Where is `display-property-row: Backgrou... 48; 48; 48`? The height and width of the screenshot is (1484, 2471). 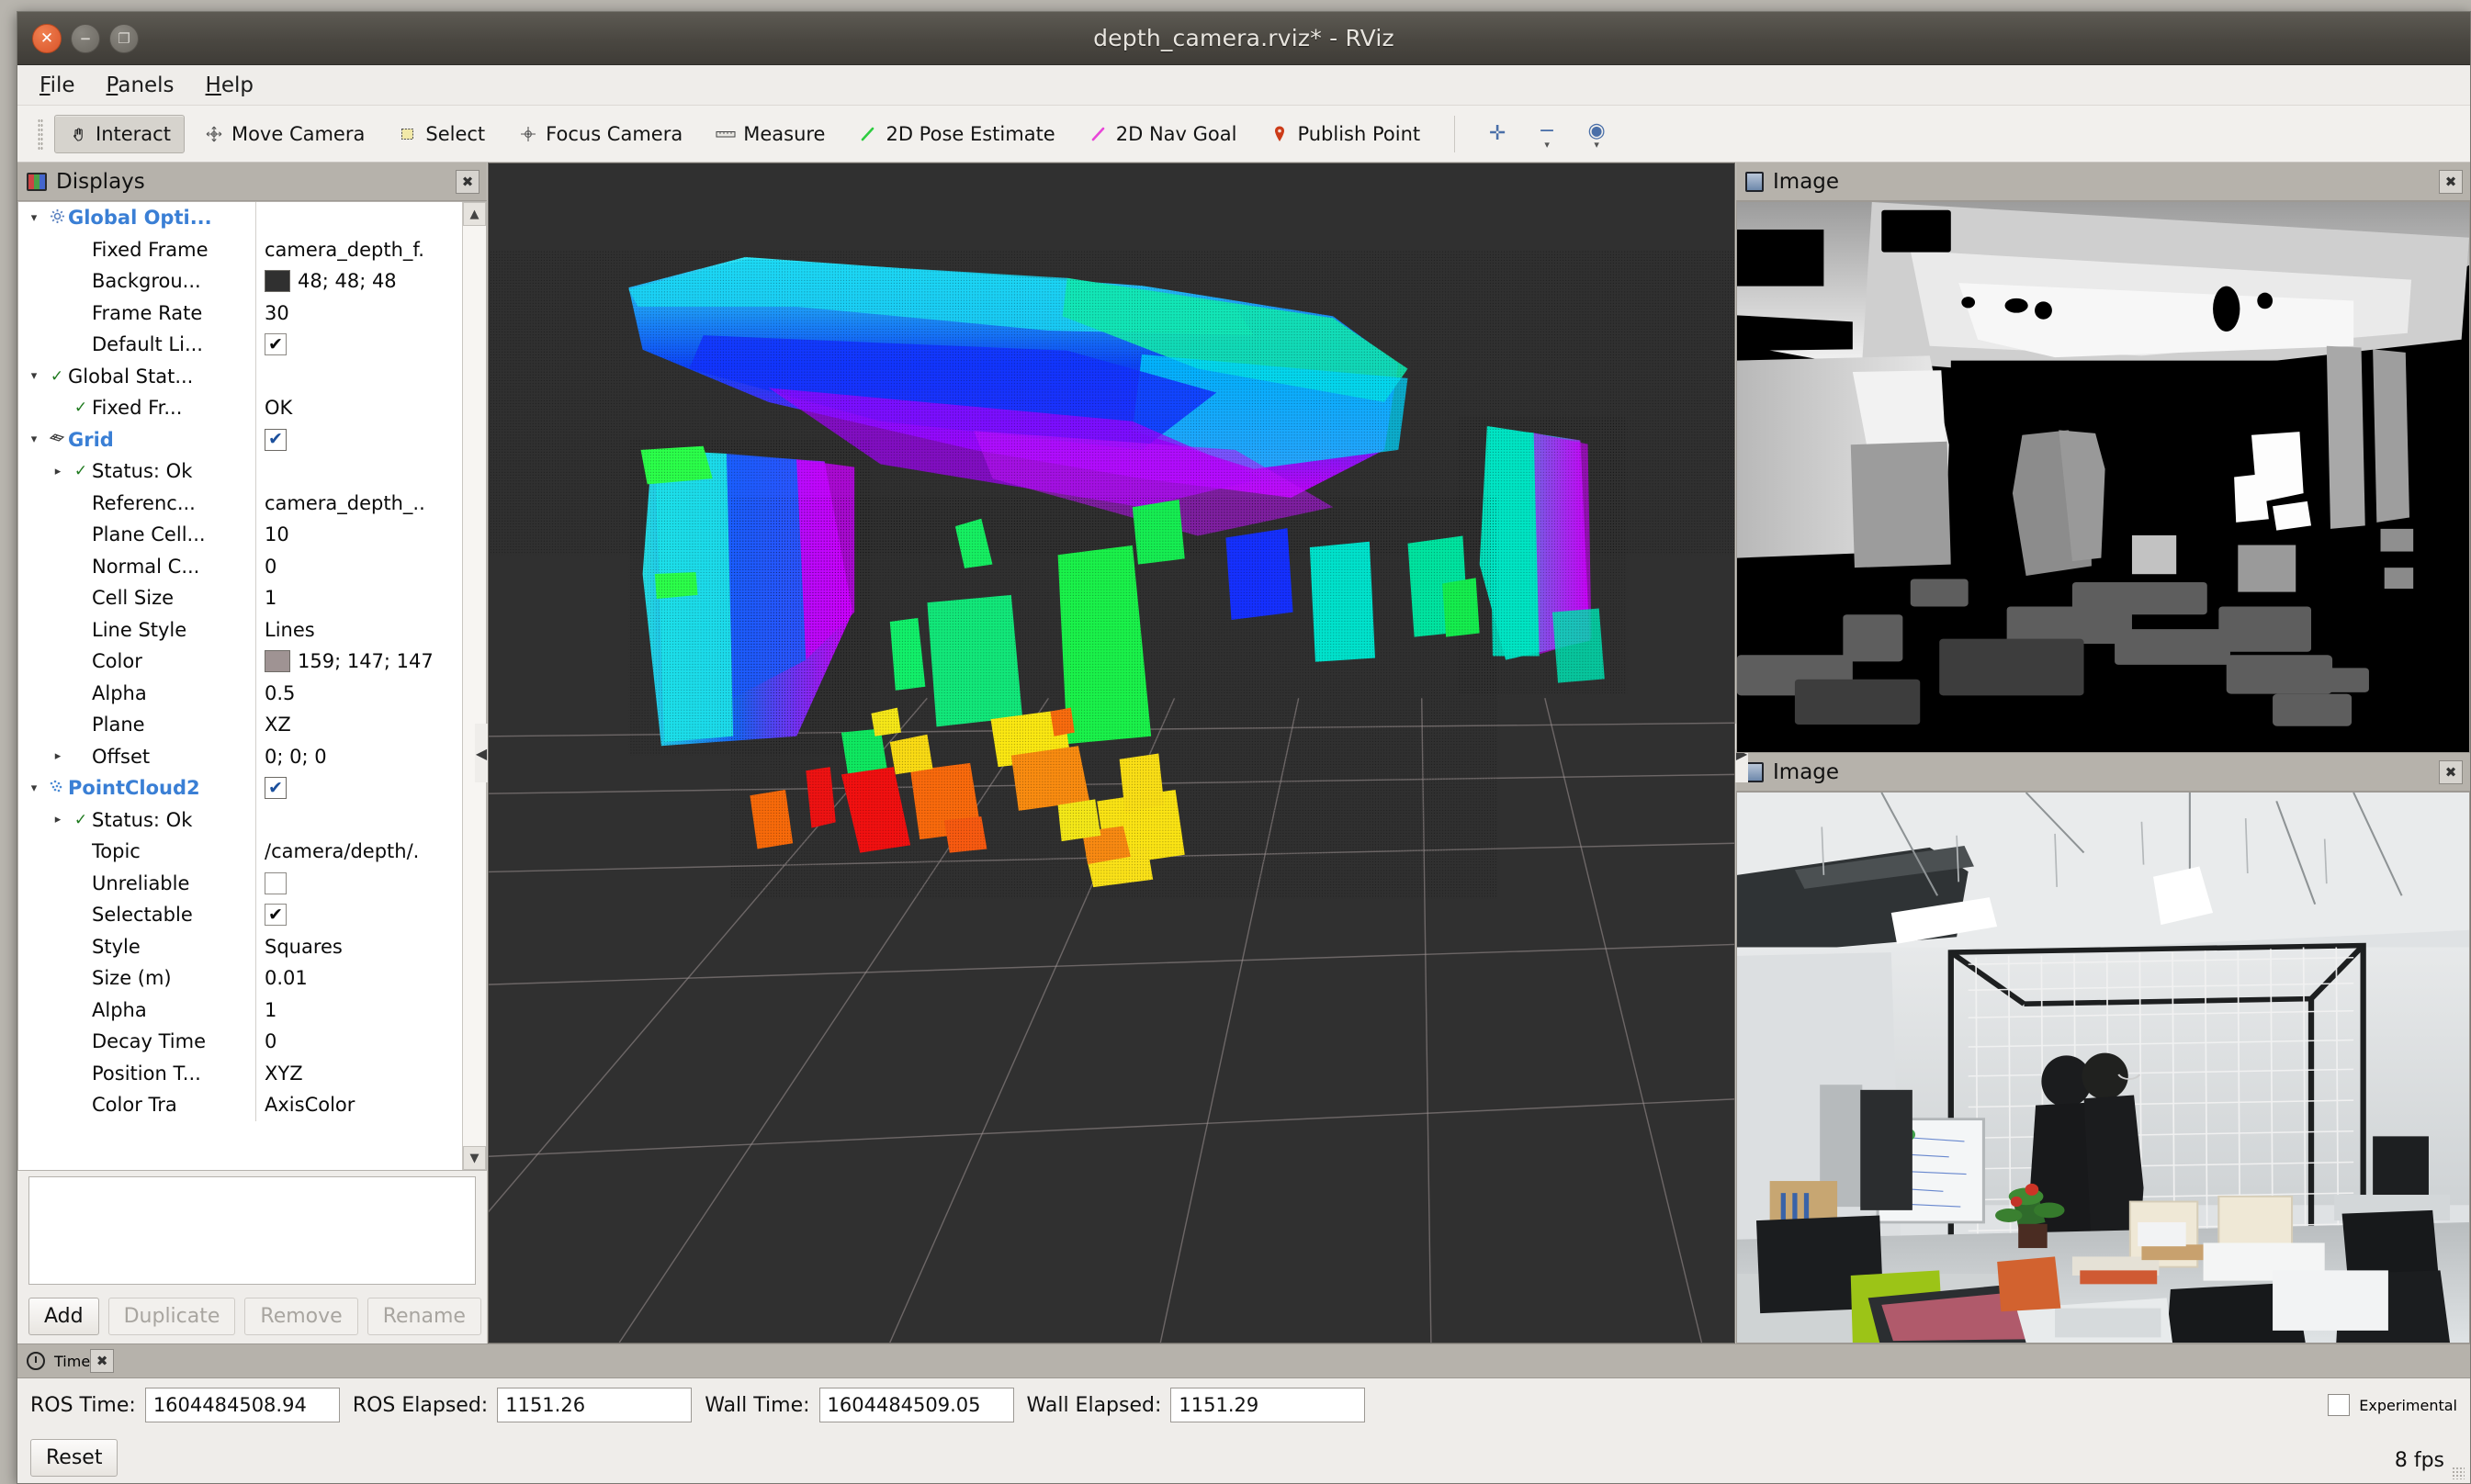 display-property-row: Backgrou... 48; 48; 48 is located at coordinates (240, 282).